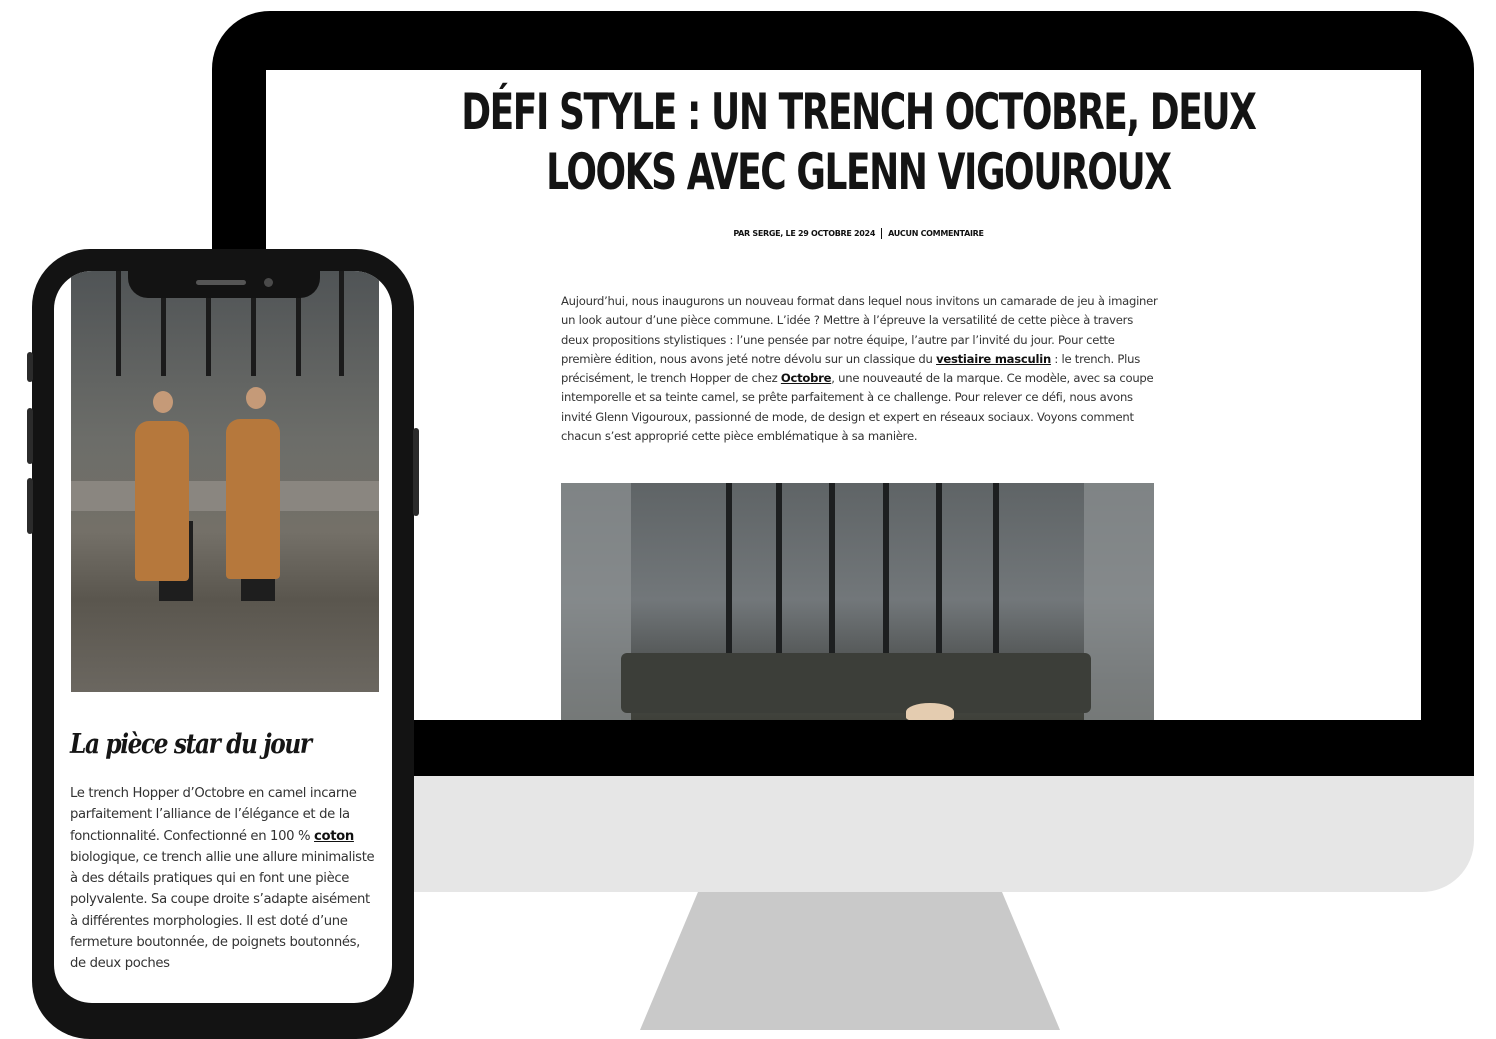 Image resolution: width=1496 pixels, height=1039 pixels. What do you see at coordinates (334, 836) in the screenshot?
I see `coton-link: coton` at bounding box center [334, 836].